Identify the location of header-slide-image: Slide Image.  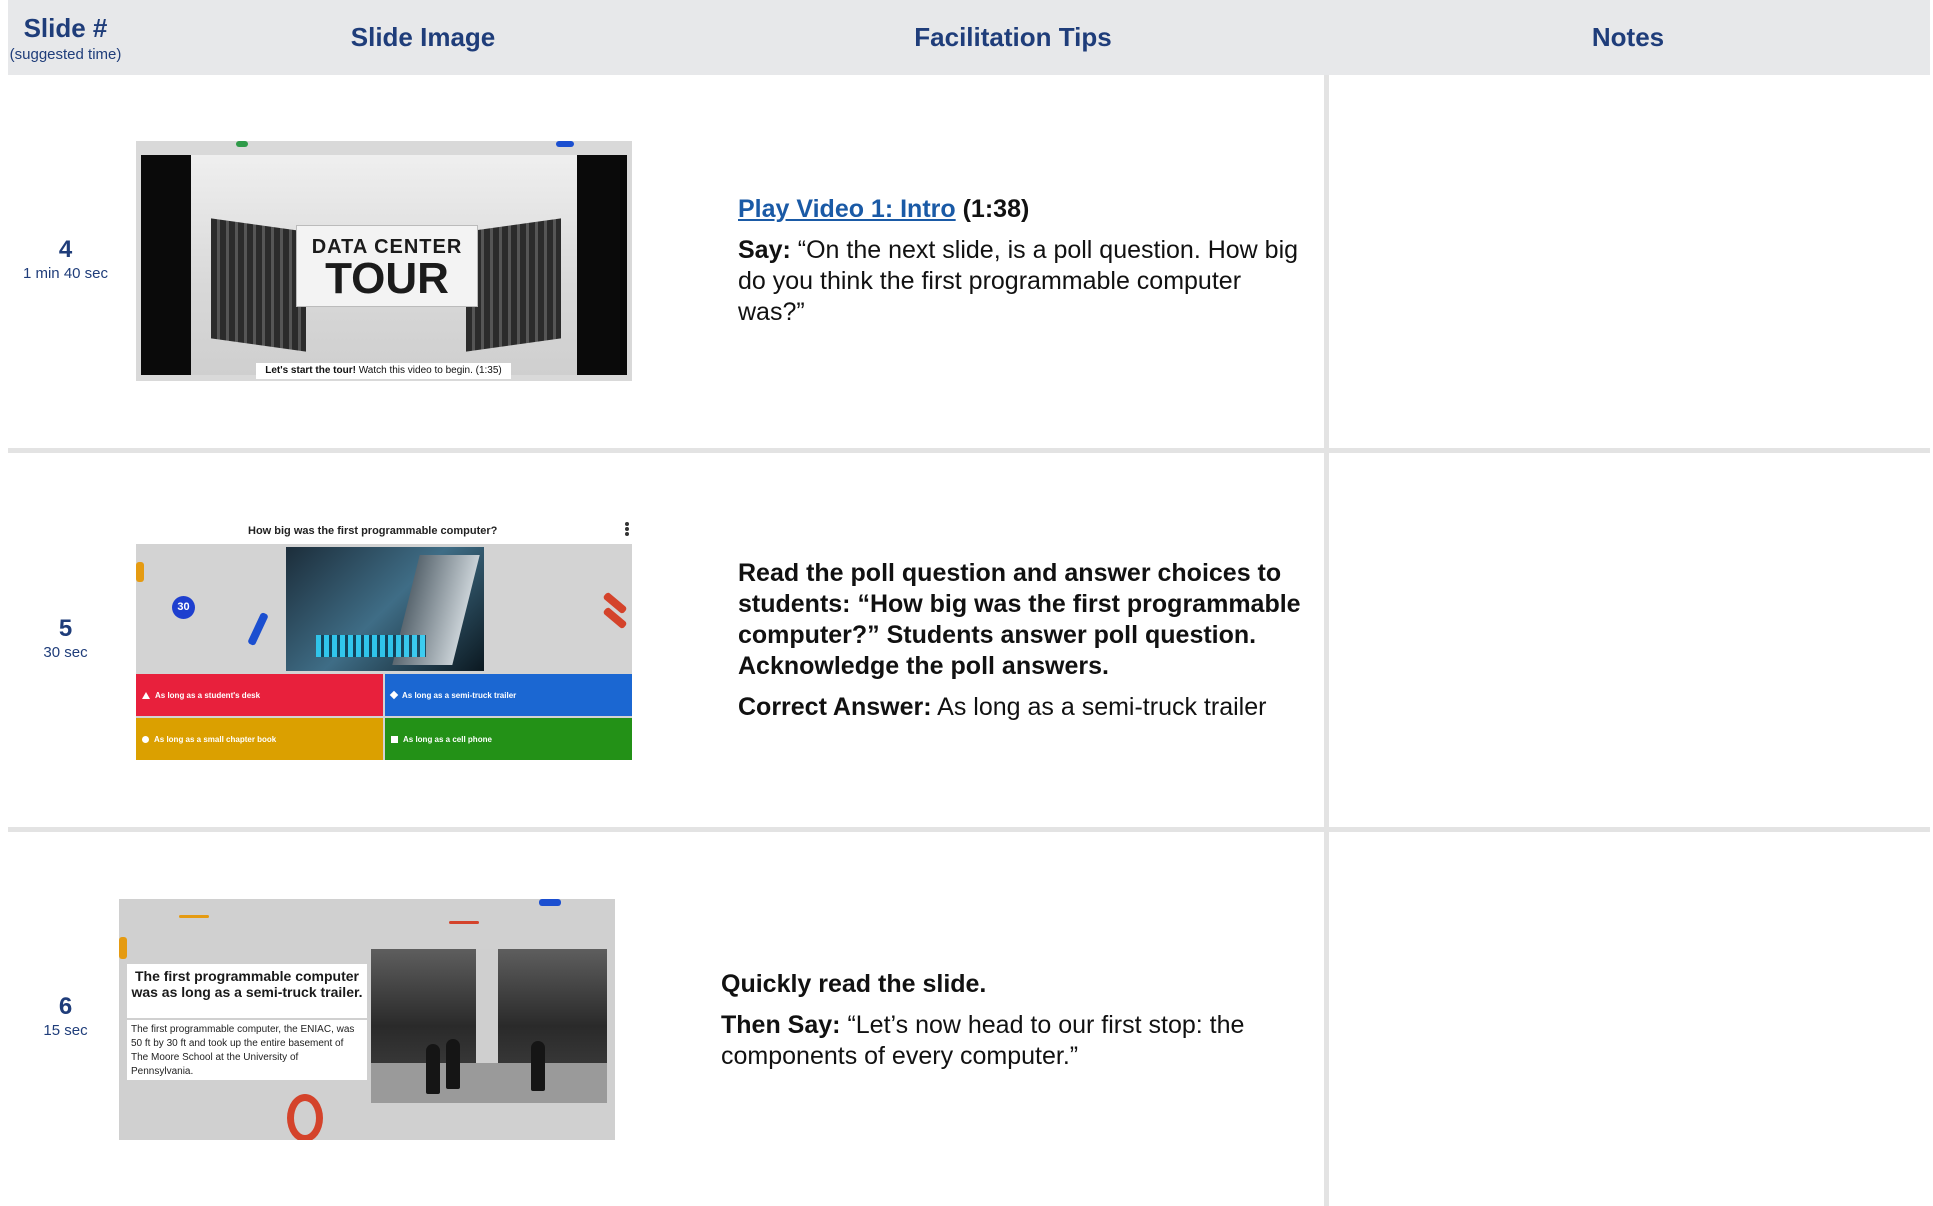
(423, 37).